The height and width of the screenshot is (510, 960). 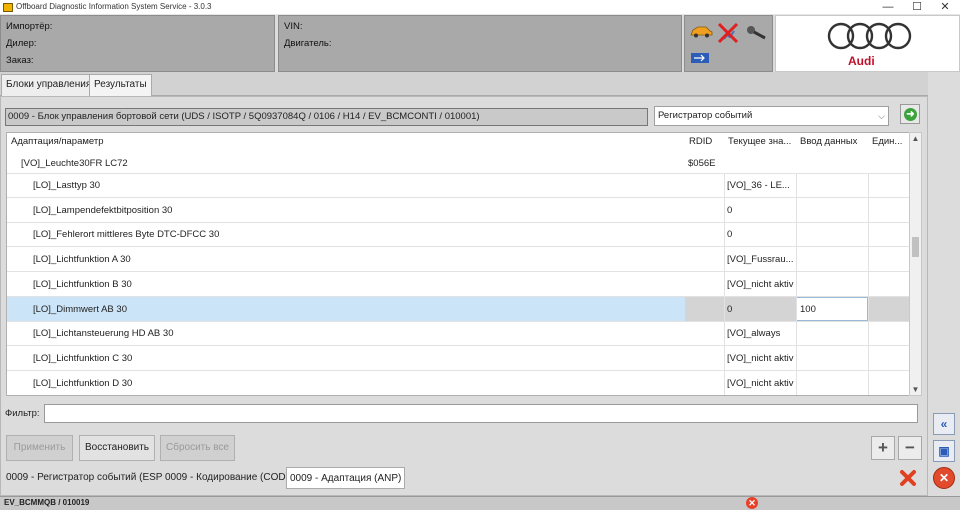 What do you see at coordinates (752, 503) in the screenshot?
I see `error-indicator-icon: ✕` at bounding box center [752, 503].